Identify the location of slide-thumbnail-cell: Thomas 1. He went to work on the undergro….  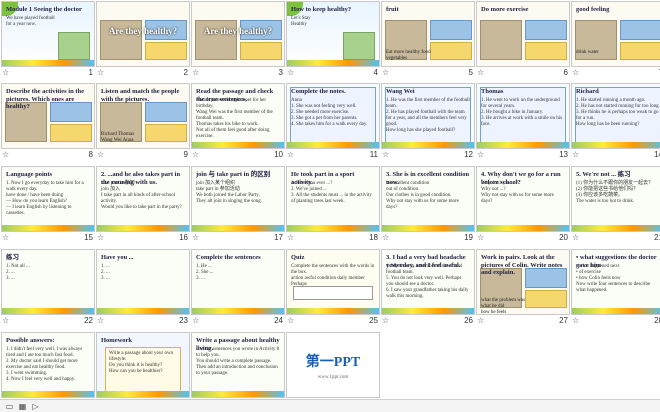
(523, 123).